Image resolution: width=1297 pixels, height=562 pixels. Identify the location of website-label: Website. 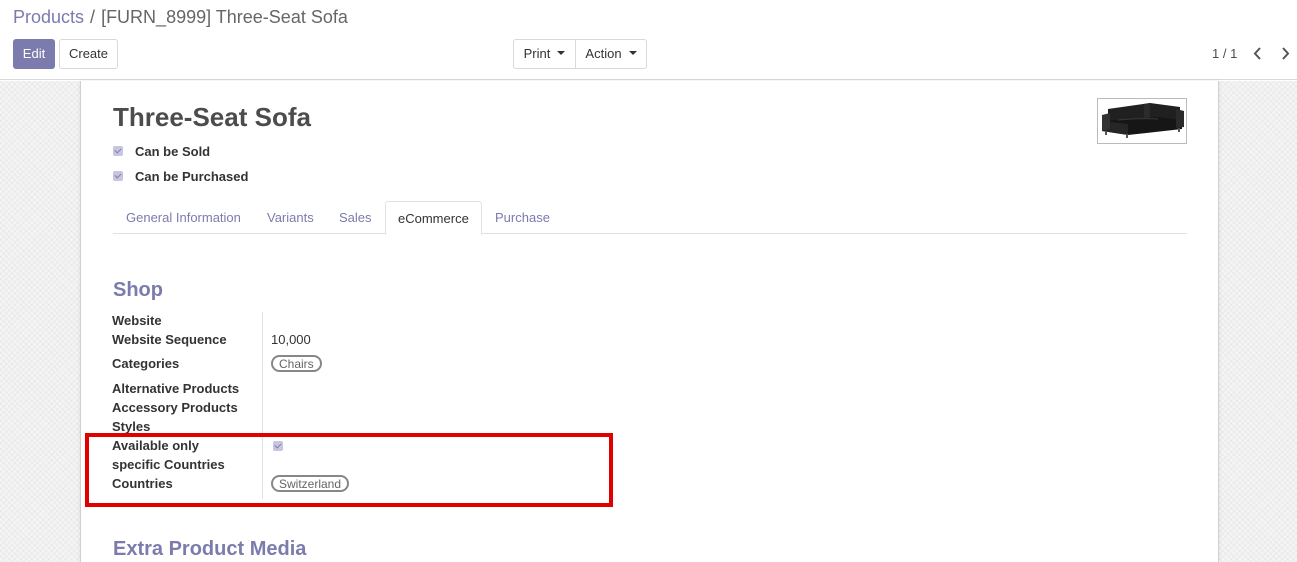
(137, 320).